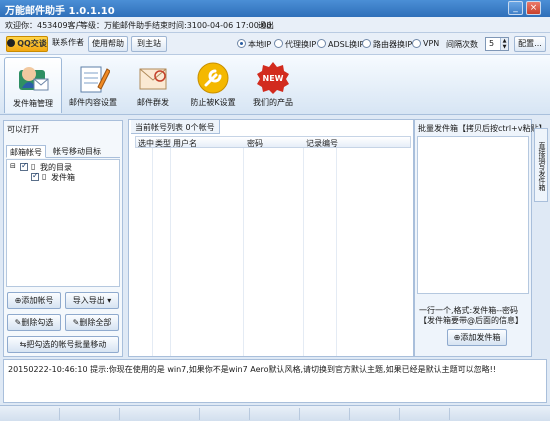 This screenshot has height=421, width=550. I want to click on column-header-record-id: 记录编号, so click(322, 143).